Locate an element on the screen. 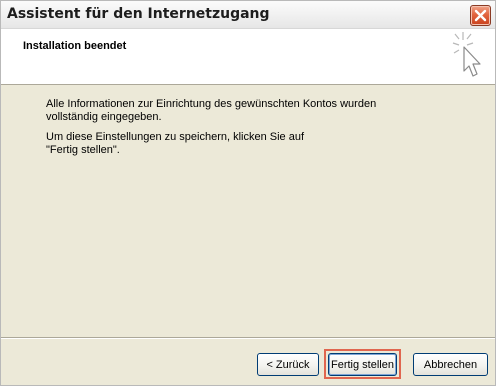 Image resolution: width=496 pixels, height=386 pixels. wizard-cursor-icon is located at coordinates (466, 54).